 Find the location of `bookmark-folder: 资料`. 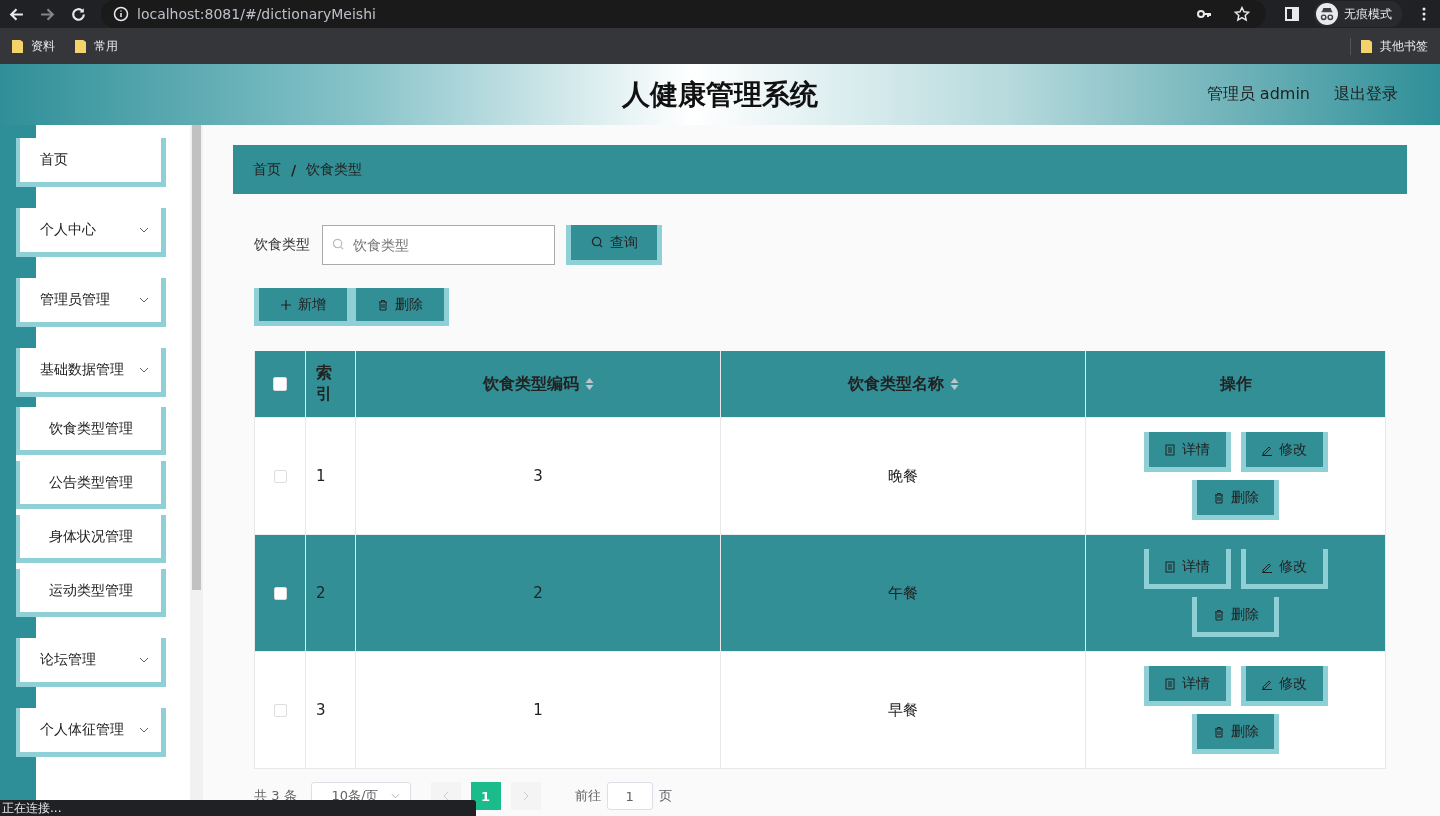

bookmark-folder: 资料 is located at coordinates (33, 46).